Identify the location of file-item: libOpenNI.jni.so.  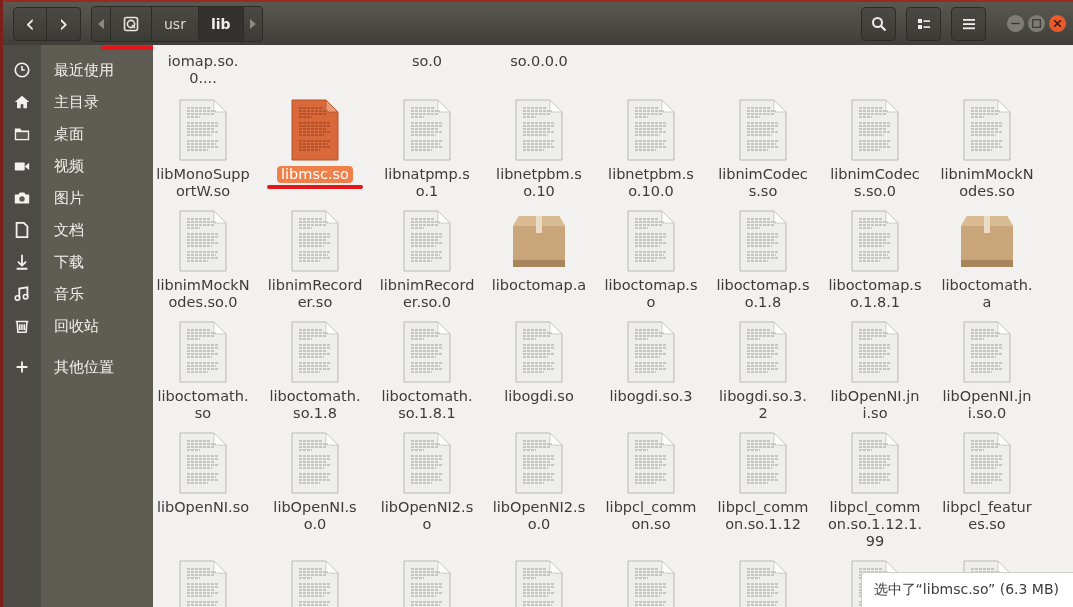
(875, 371).